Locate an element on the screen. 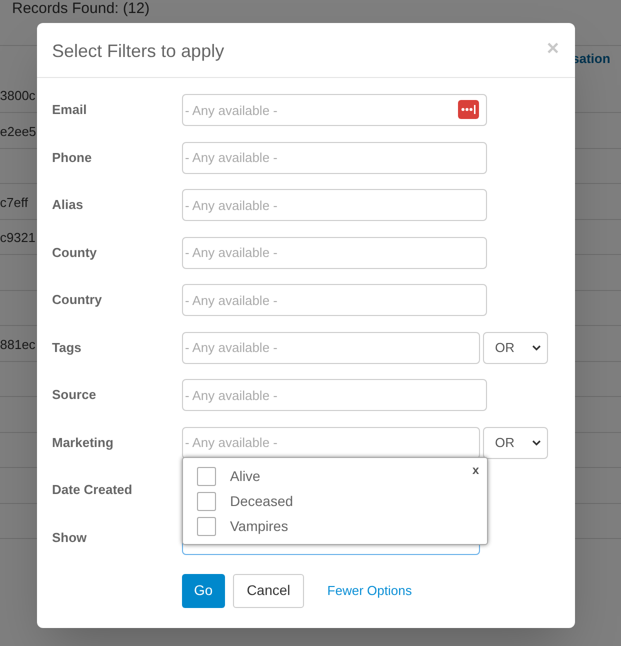 This screenshot has height=646, width=621. table-cell-text: 3800c is located at coordinates (18, 96).